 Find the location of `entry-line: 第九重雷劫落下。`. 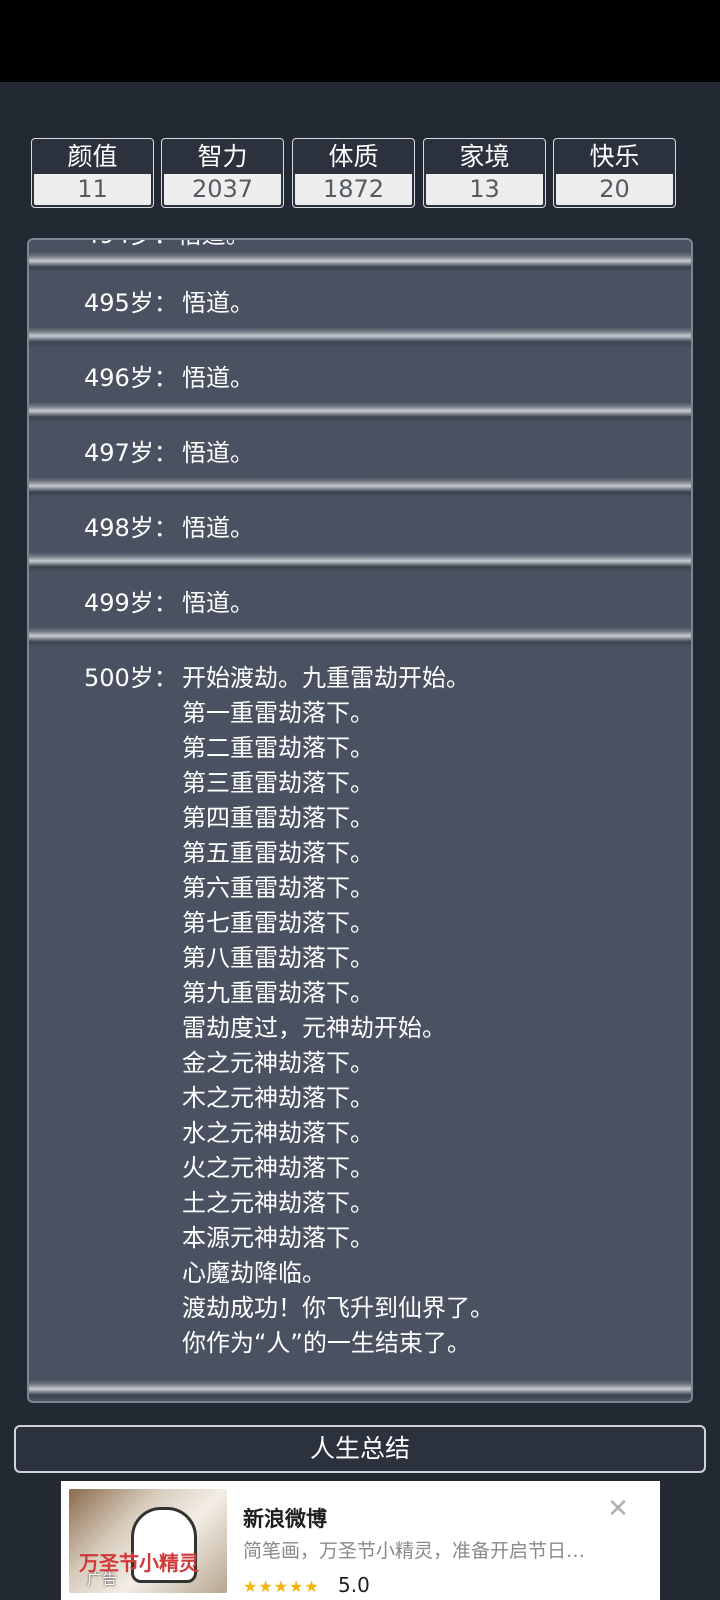

entry-line: 第九重雷劫落下。 is located at coordinates (278, 993).